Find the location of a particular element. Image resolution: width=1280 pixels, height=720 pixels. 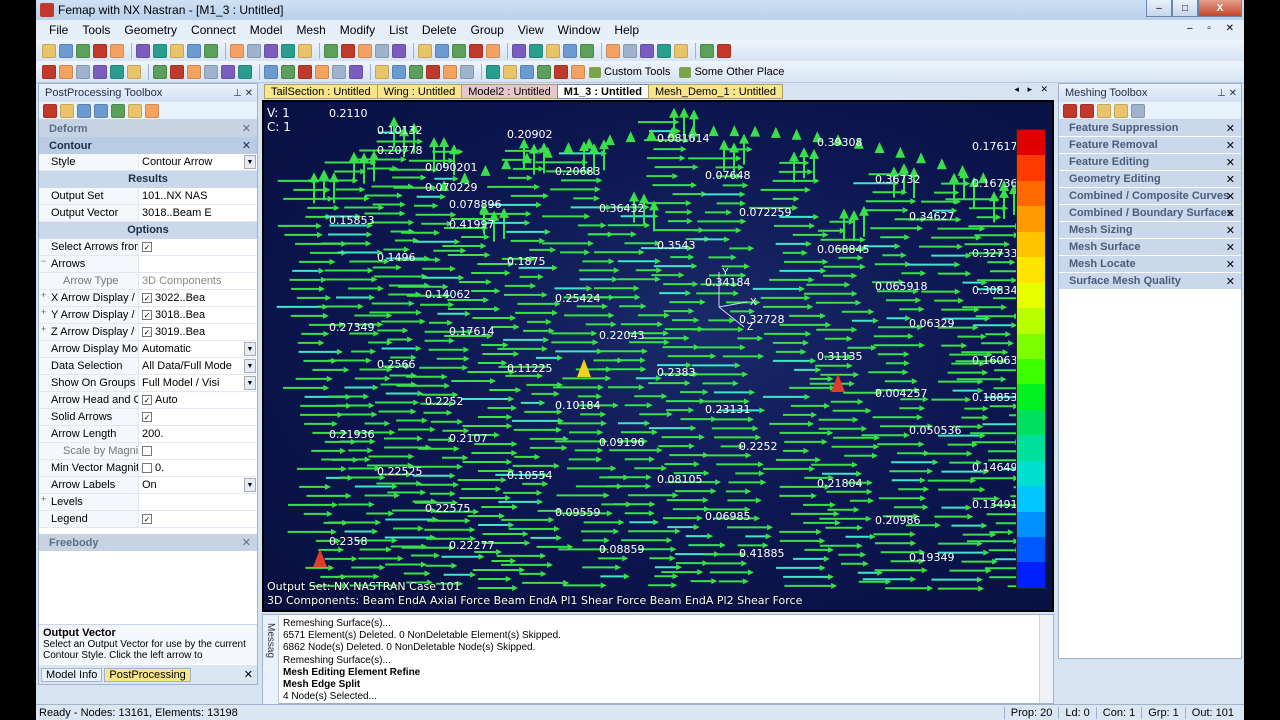

option-row: + Z Arrow Display / ✓ 3019..Bea is located at coordinates (148, 332).